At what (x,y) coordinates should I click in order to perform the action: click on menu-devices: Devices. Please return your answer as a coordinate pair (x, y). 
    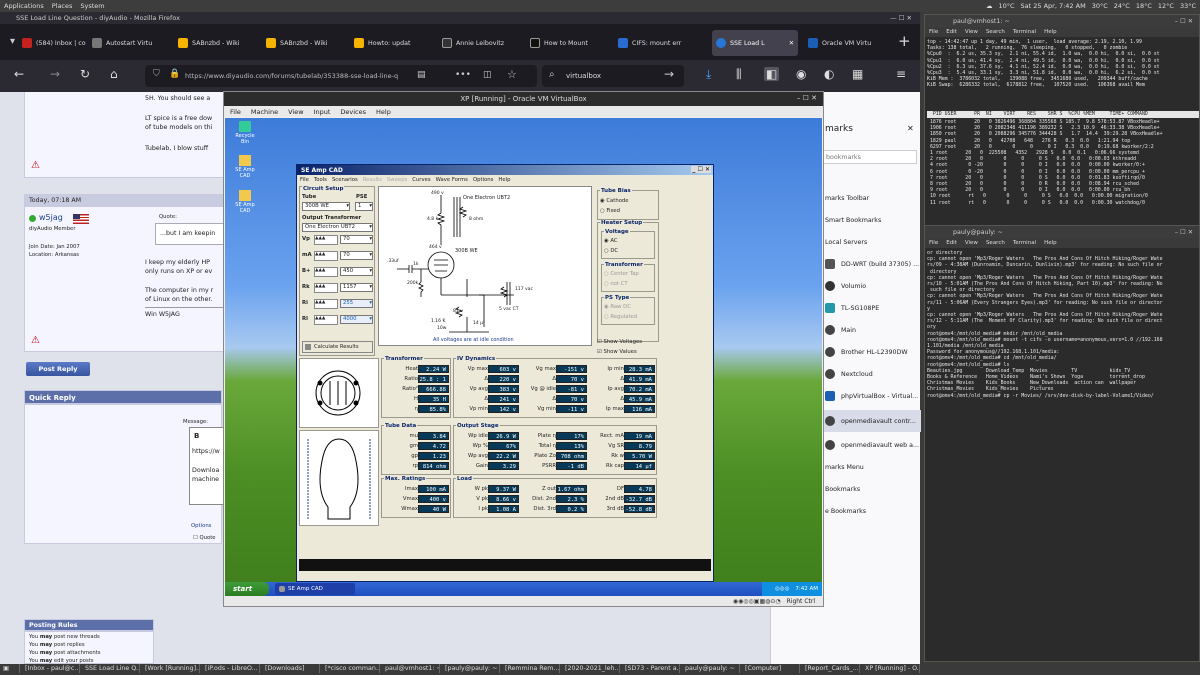
    Looking at the image, I should click on (353, 112).